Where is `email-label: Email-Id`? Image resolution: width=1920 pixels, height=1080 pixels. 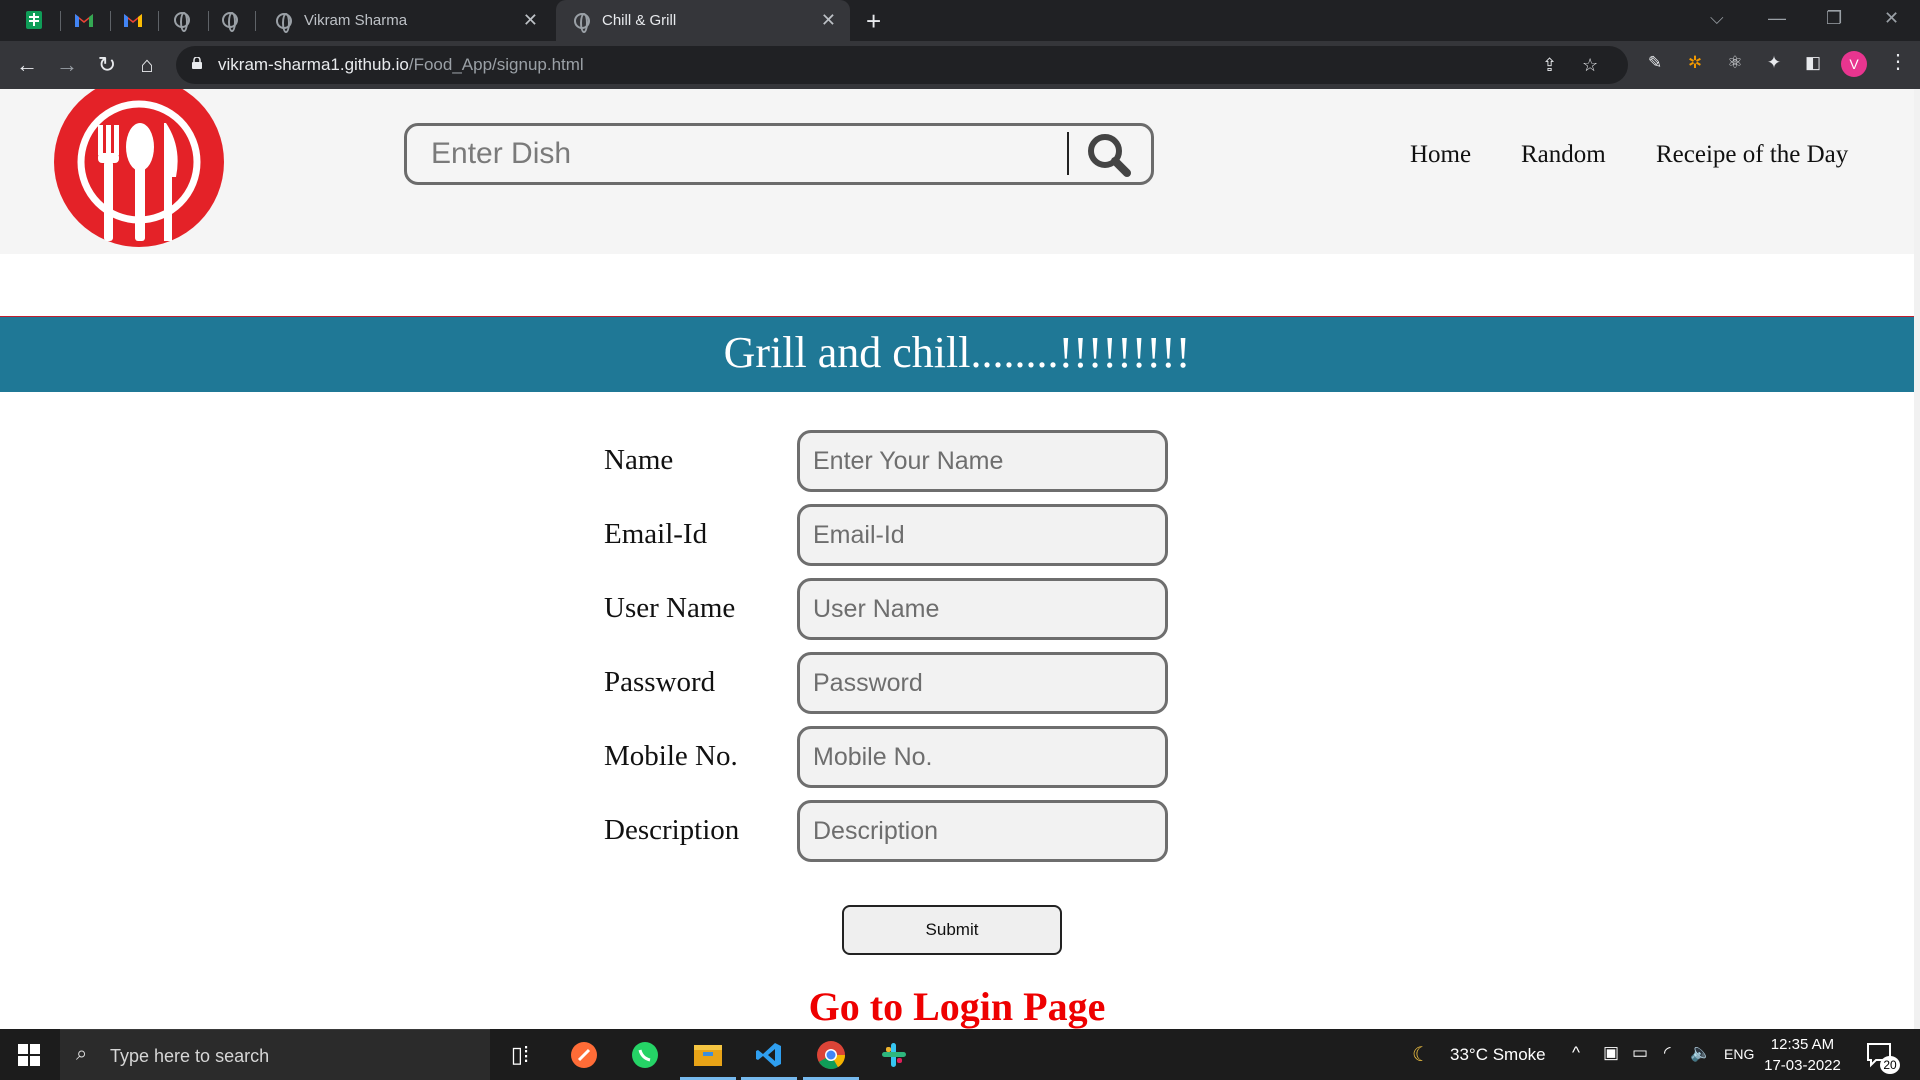 email-label: Email-Id is located at coordinates (656, 534).